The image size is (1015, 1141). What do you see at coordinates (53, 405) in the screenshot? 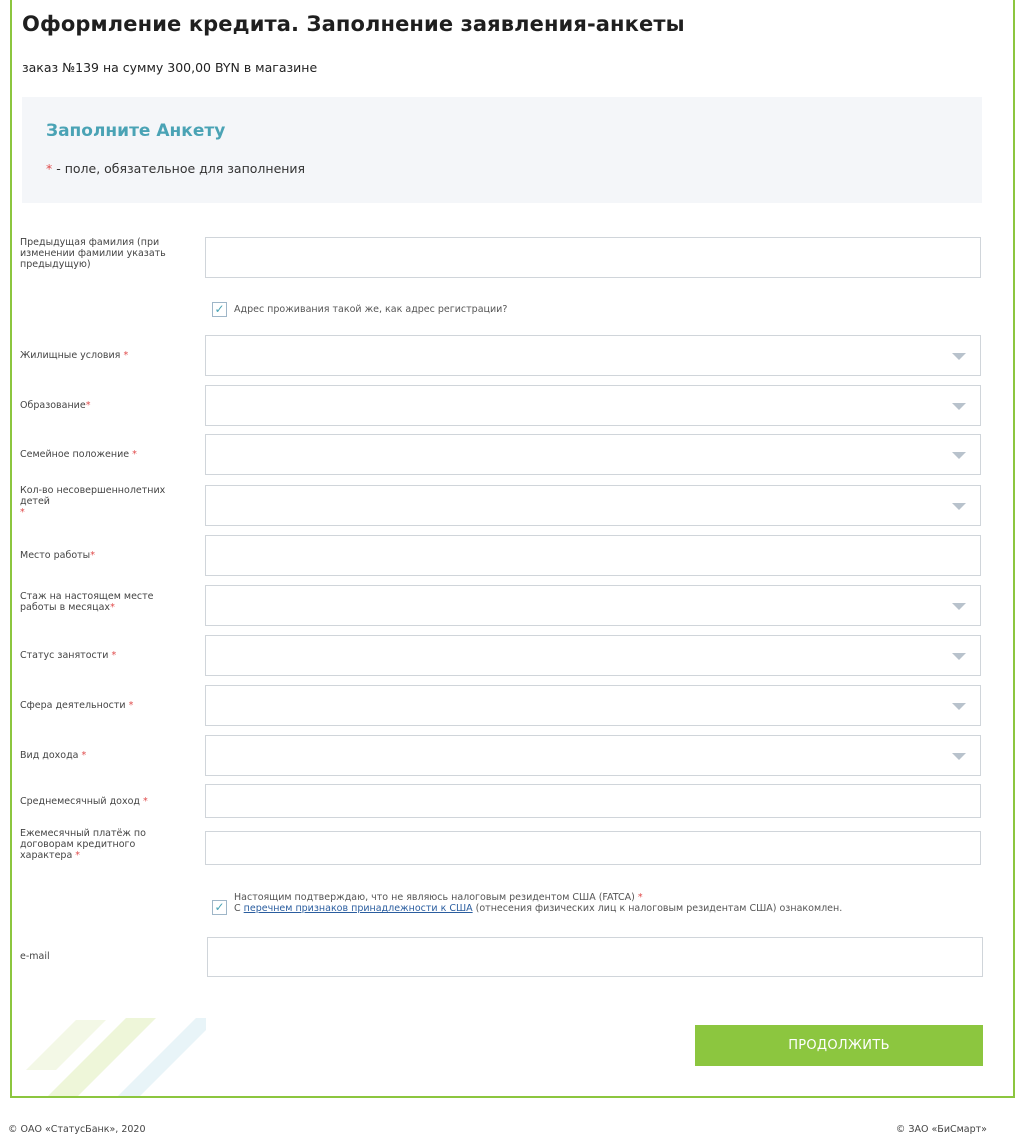
I see `education-label-text: Образование` at bounding box center [53, 405].